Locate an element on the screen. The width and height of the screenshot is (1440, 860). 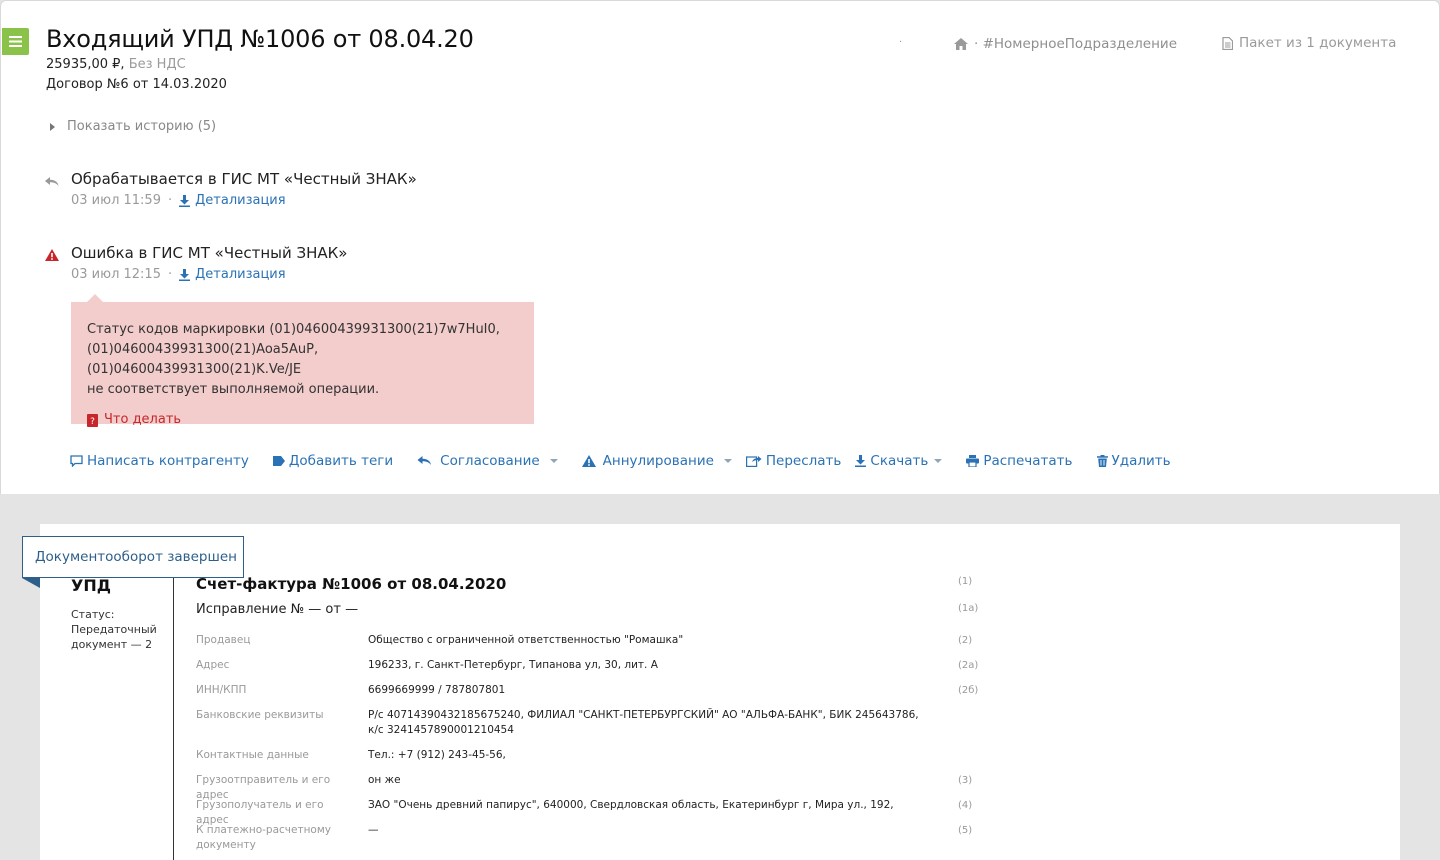
trash-icon is located at coordinates (1102, 461).